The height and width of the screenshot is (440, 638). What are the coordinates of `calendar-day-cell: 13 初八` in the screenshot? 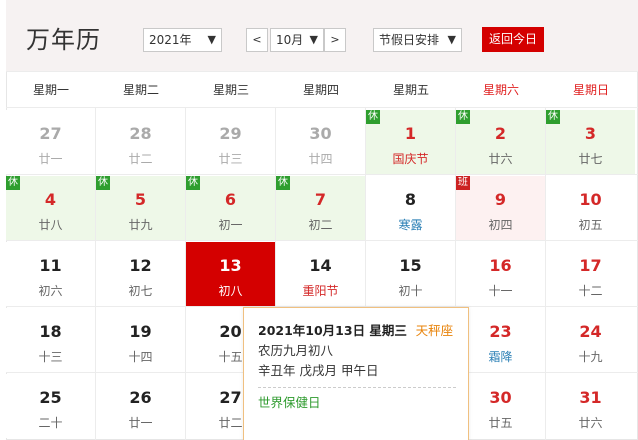 It's located at (230, 274).